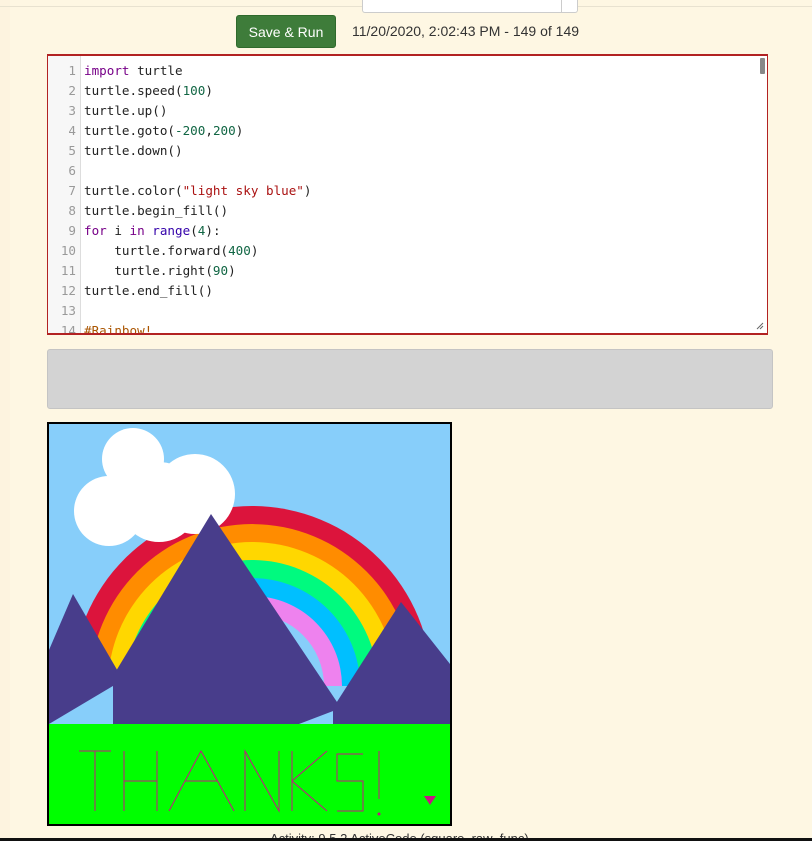 The width and height of the screenshot is (812, 841). What do you see at coordinates (68, 310) in the screenshot?
I see `line-number: 13` at bounding box center [68, 310].